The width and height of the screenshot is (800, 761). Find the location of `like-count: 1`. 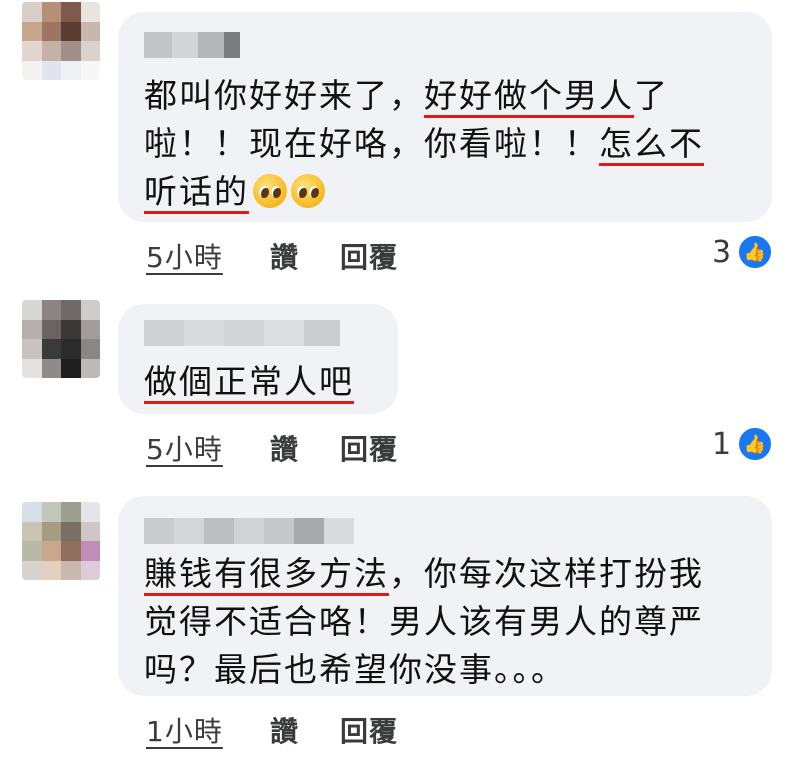

like-count: 1 is located at coordinates (722, 444).